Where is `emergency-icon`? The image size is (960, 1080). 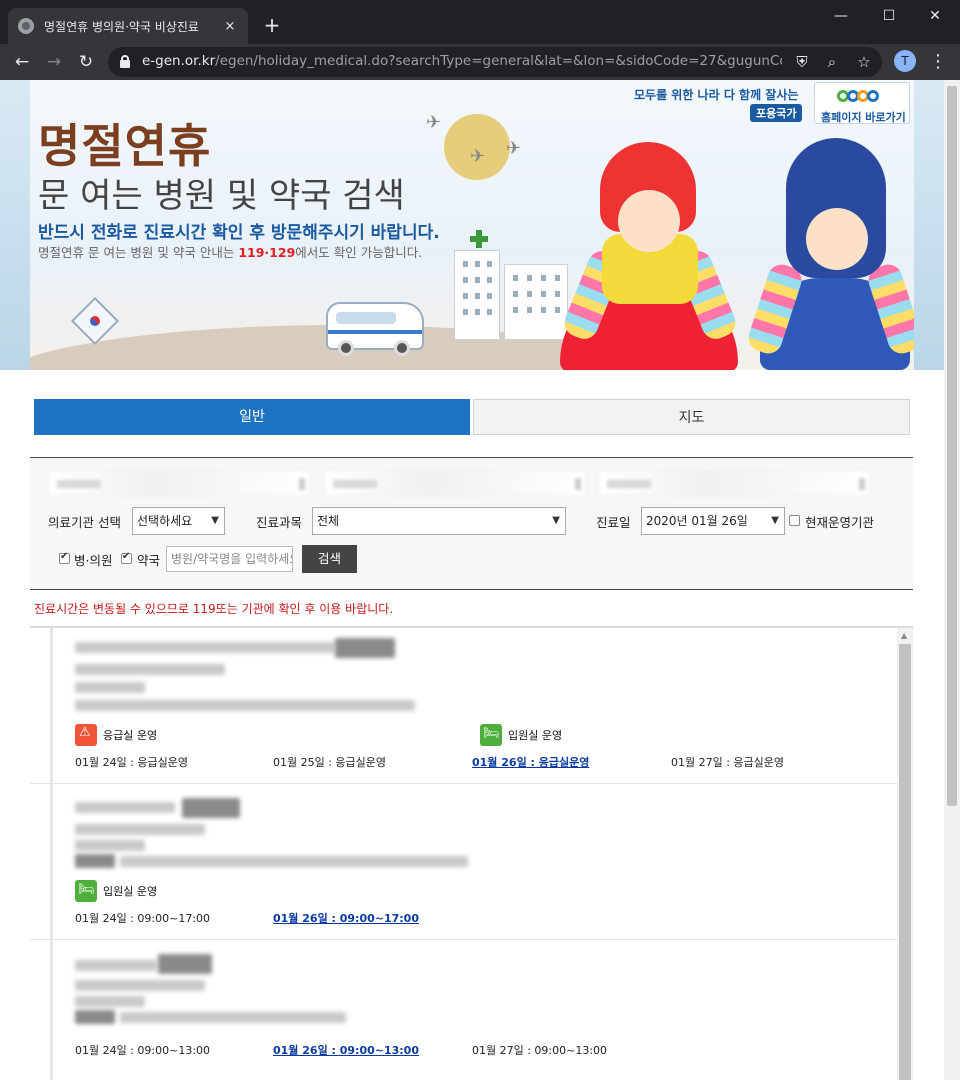
emergency-icon is located at coordinates (86, 735).